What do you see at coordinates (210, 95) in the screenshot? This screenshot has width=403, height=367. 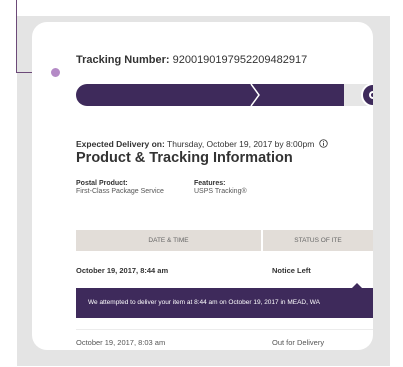 I see `progress-fill` at bounding box center [210, 95].